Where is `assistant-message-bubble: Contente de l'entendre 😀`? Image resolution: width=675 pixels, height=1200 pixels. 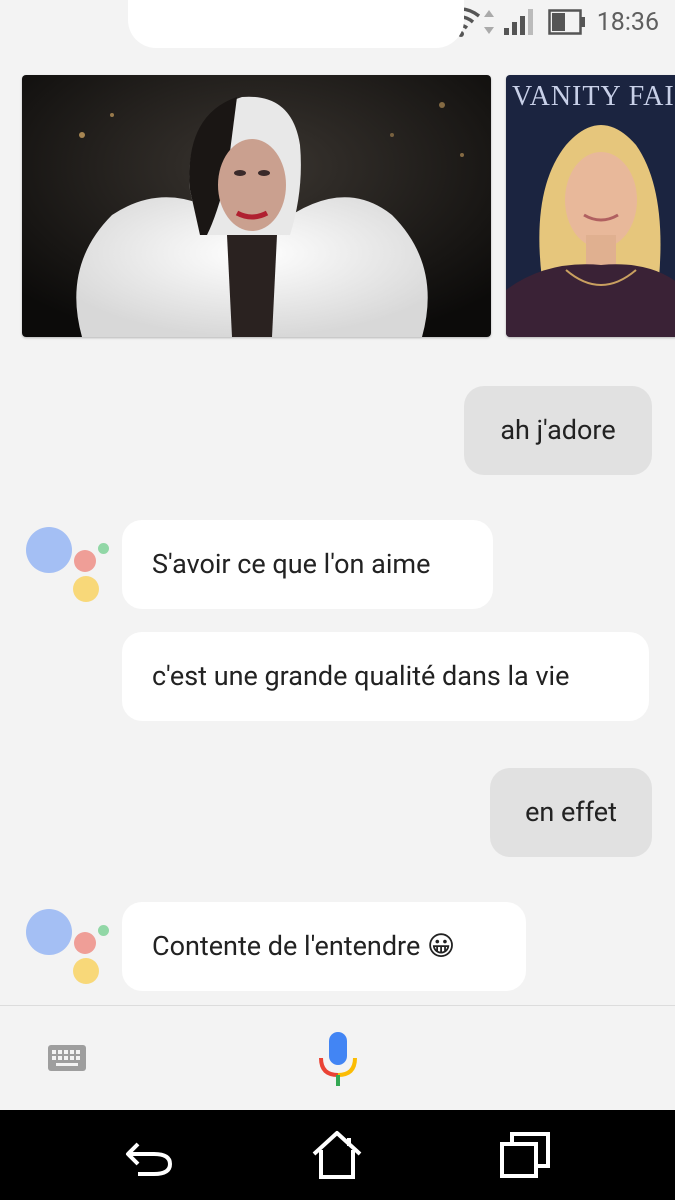
assistant-message-bubble: Contente de l'entendre 😀 is located at coordinates (324, 946).